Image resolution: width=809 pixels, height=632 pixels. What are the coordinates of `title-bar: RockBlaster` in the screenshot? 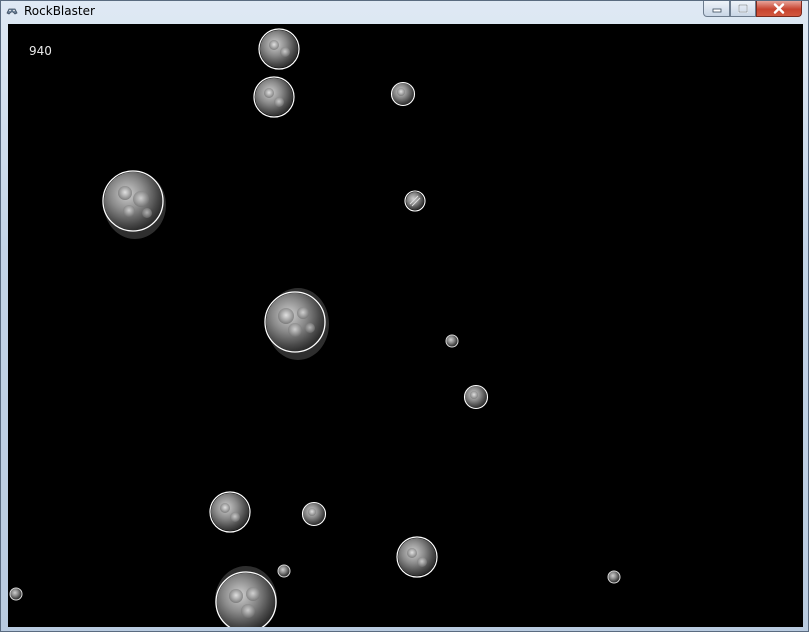 It's located at (404, 12).